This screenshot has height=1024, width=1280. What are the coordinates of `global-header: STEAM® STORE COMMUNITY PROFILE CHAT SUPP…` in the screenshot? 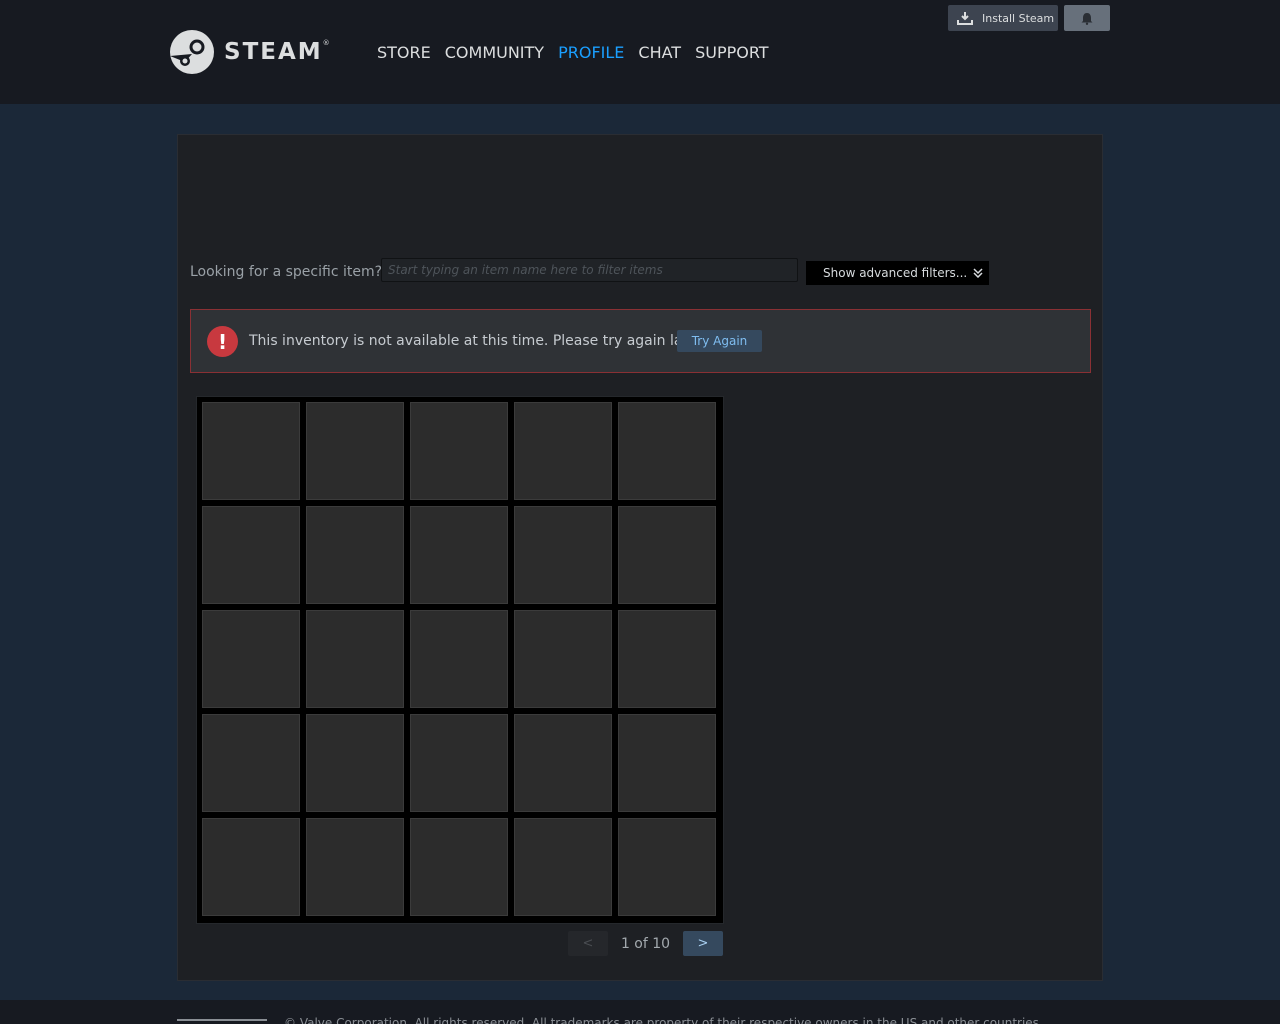 It's located at (640, 52).